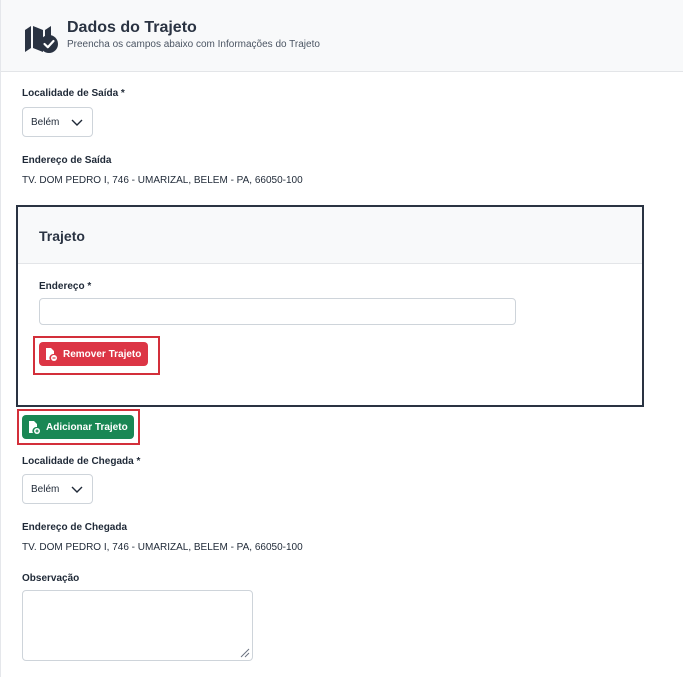  Describe the element at coordinates (45, 122) in the screenshot. I see `localidade-saida-value: Belém` at that location.